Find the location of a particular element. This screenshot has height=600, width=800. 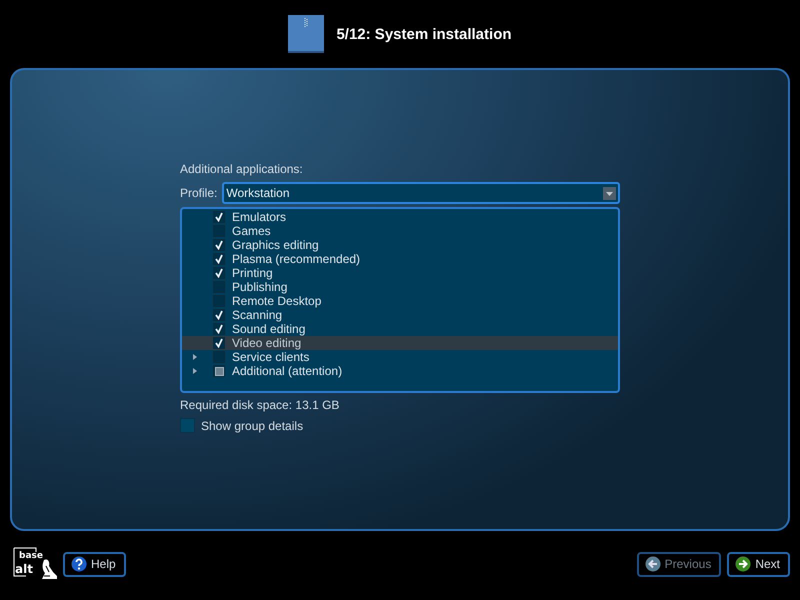

group-label: Service clients is located at coordinates (271, 357).